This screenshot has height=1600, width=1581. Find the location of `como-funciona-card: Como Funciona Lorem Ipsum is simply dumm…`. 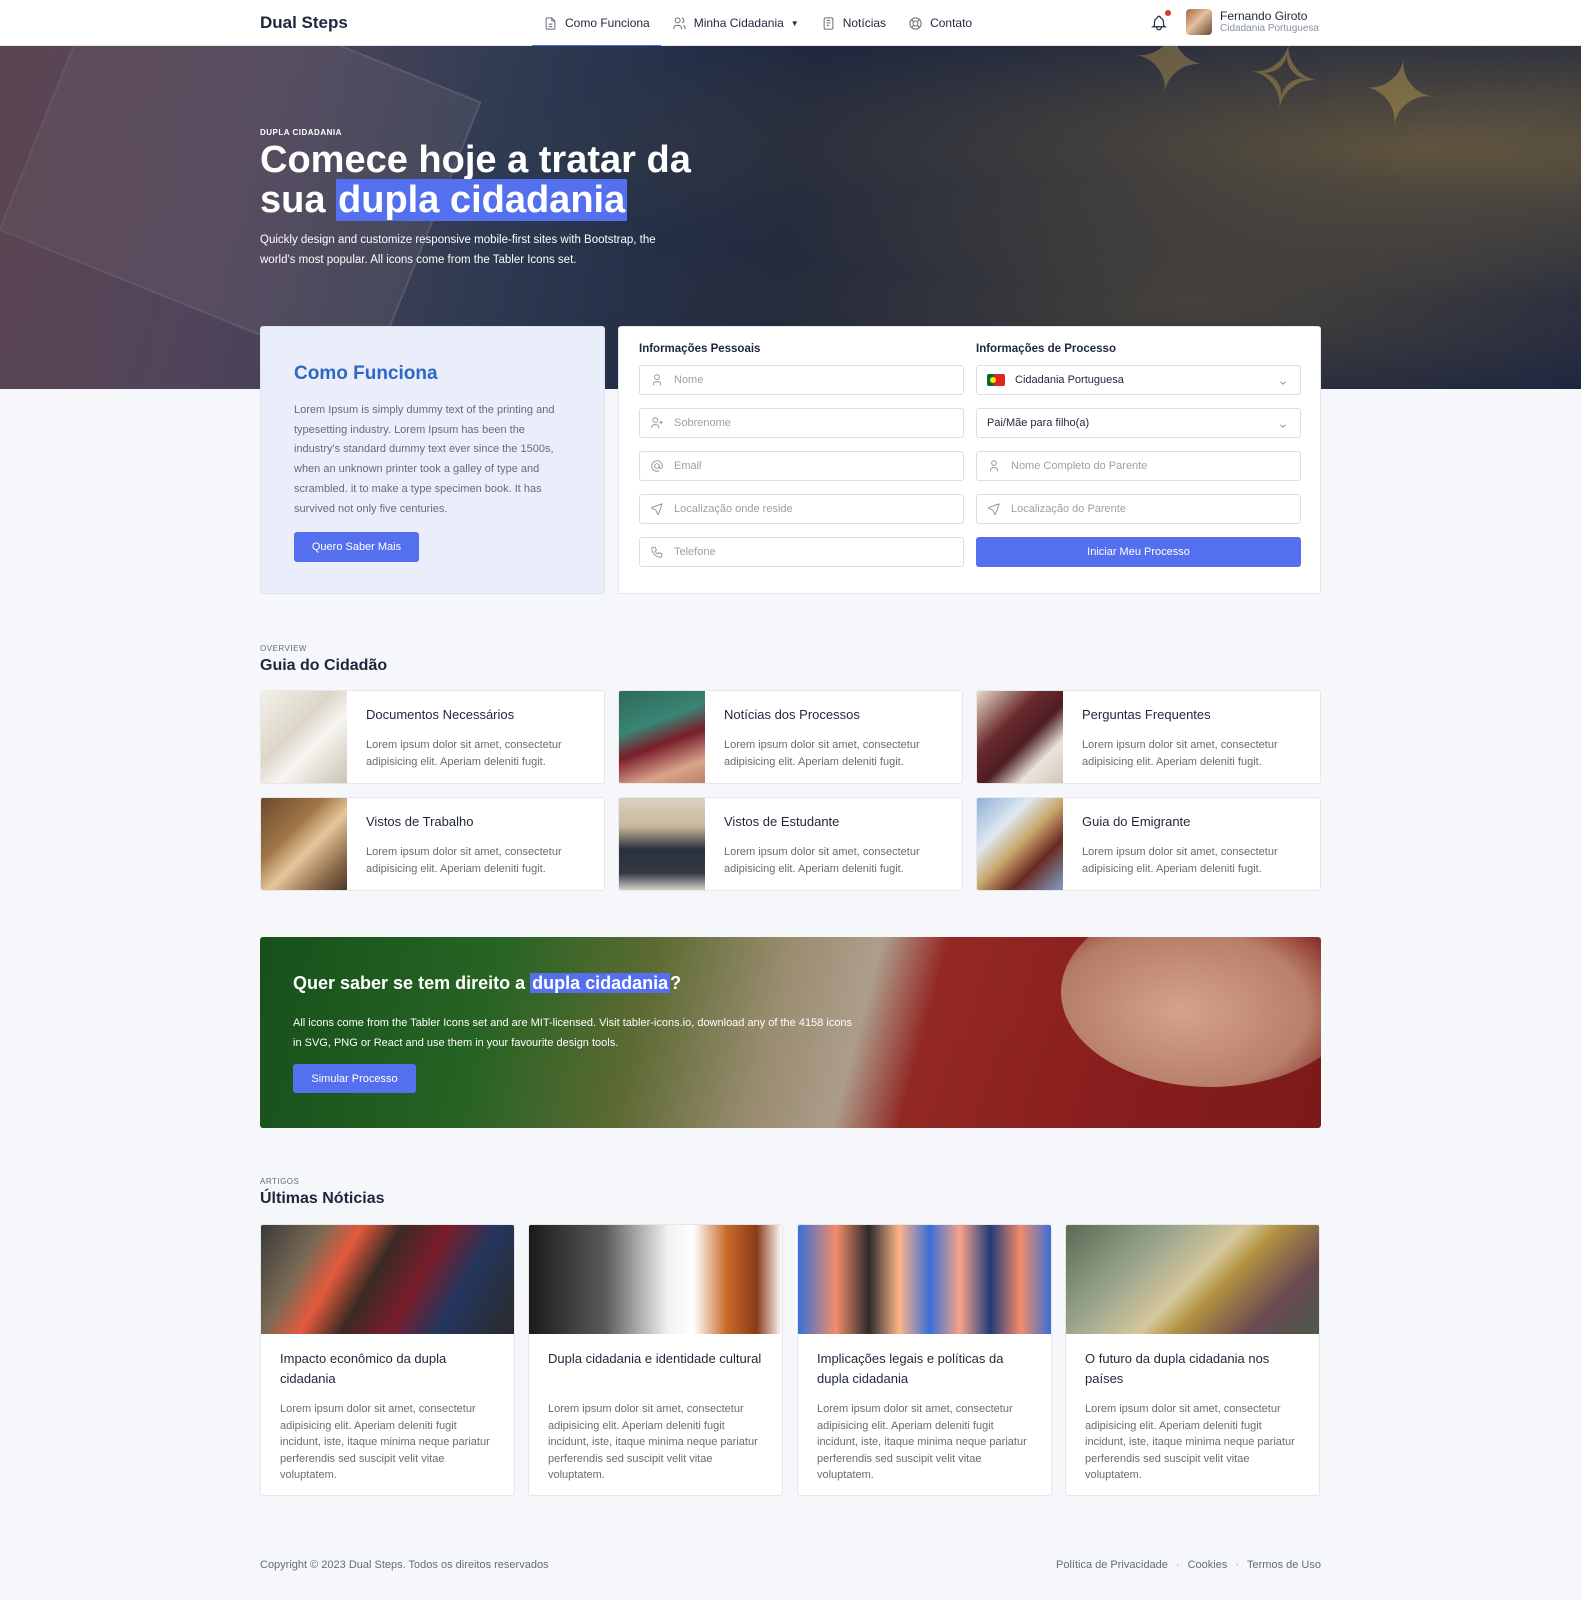

como-funciona-card: Como Funciona Lorem Ipsum is simply dumm… is located at coordinates (432, 460).